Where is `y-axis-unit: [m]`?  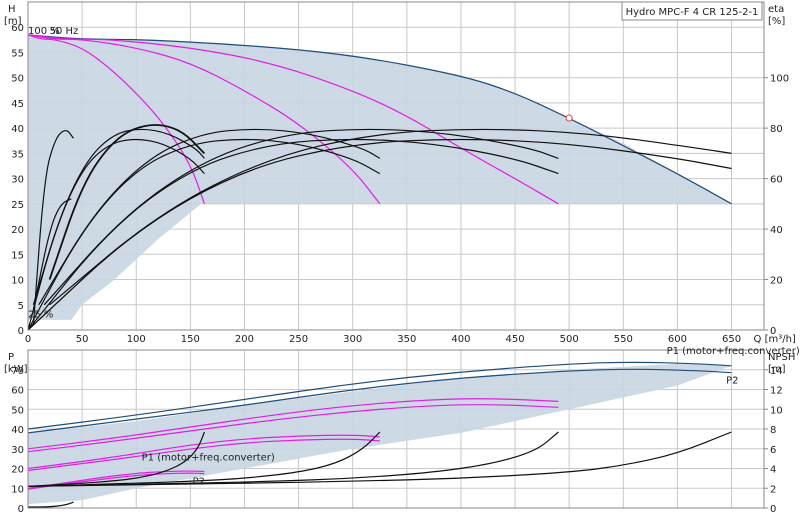 y-axis-unit: [m] is located at coordinates (13, 21).